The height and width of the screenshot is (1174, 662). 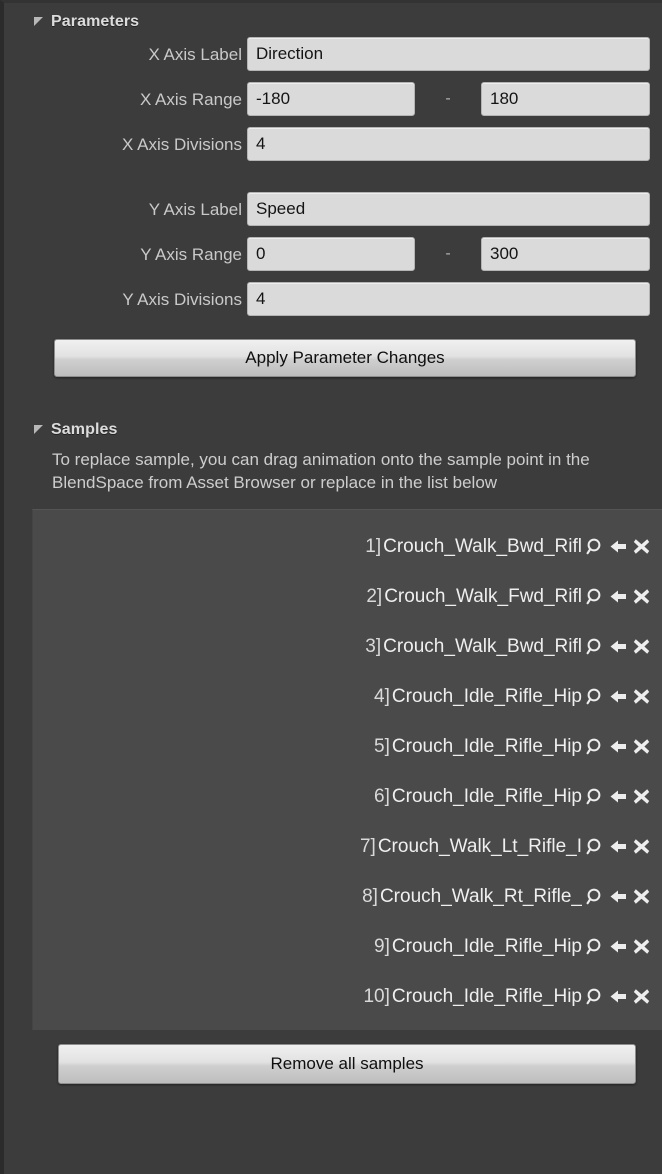 I want to click on label-x-axis-divisions: X Axis Divisions, so click(x=182, y=144).